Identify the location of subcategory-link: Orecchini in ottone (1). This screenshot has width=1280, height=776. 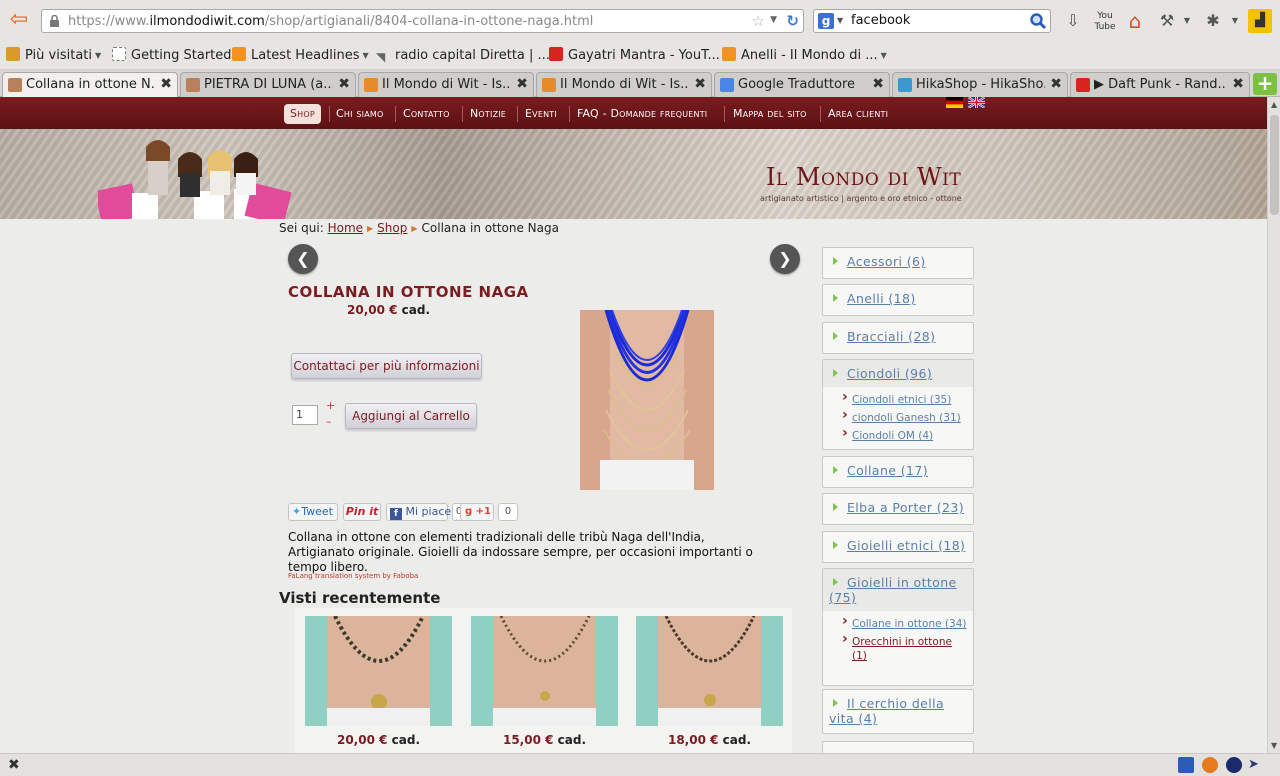
(898, 648).